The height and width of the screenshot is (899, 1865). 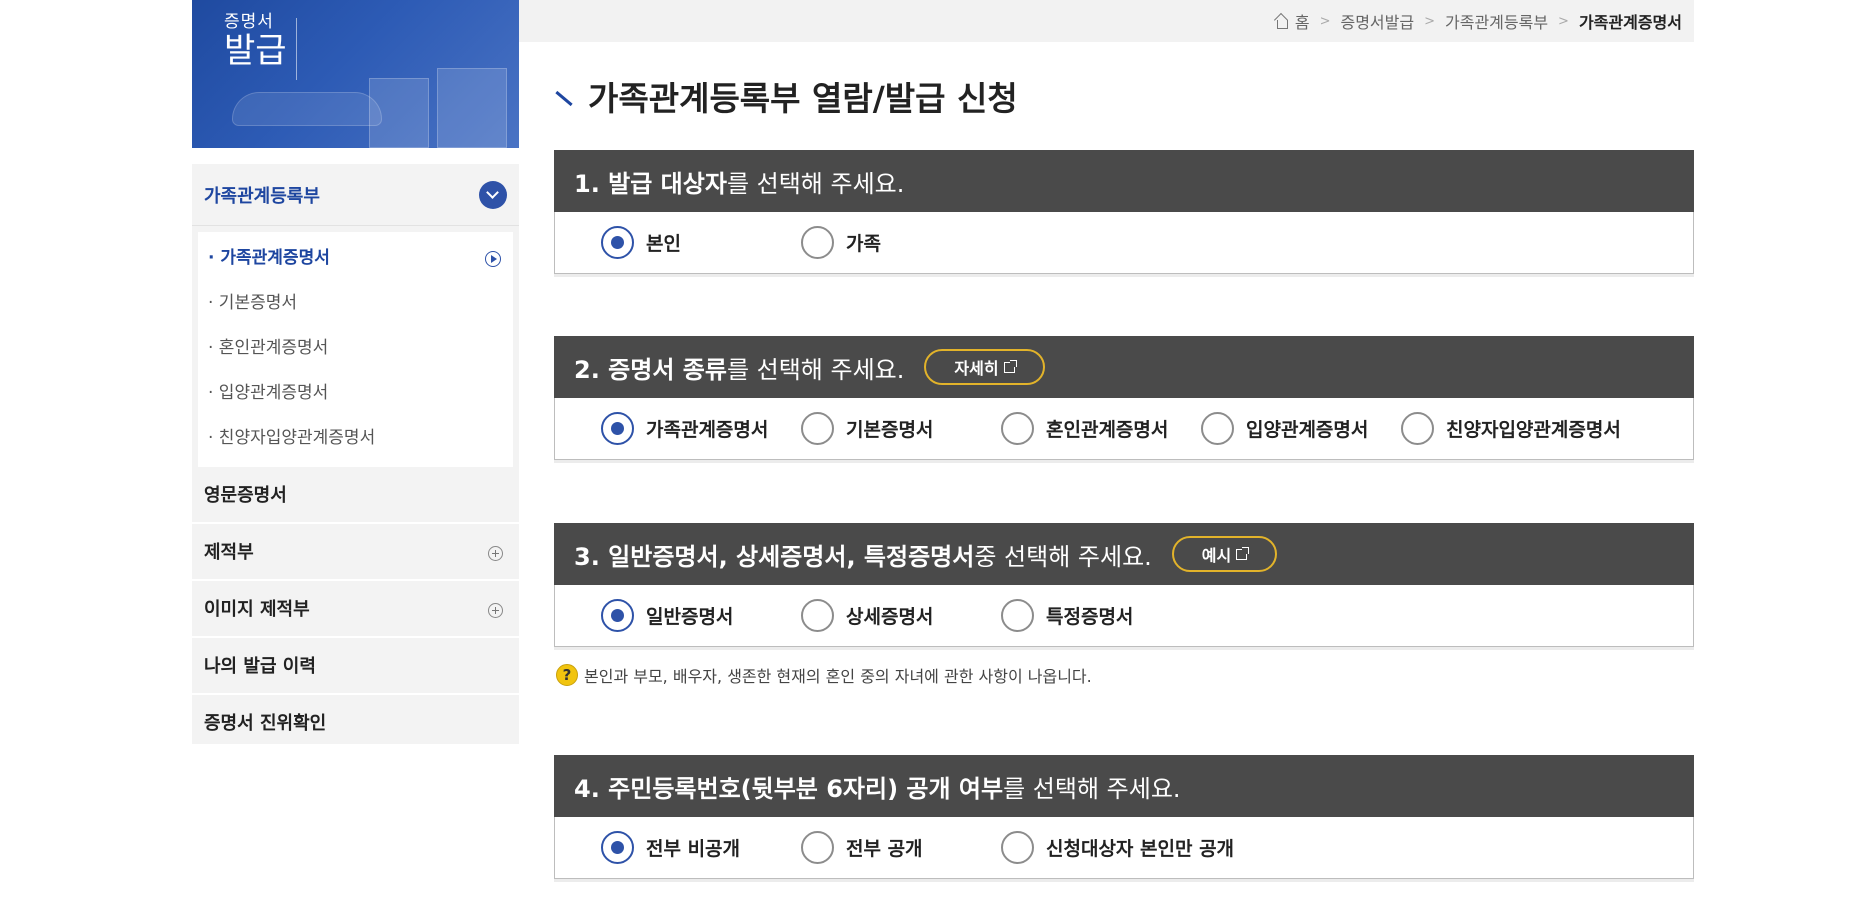 What do you see at coordinates (901, 615) in the screenshot?
I see `radio-option-detailed-cert: 상세증명서` at bounding box center [901, 615].